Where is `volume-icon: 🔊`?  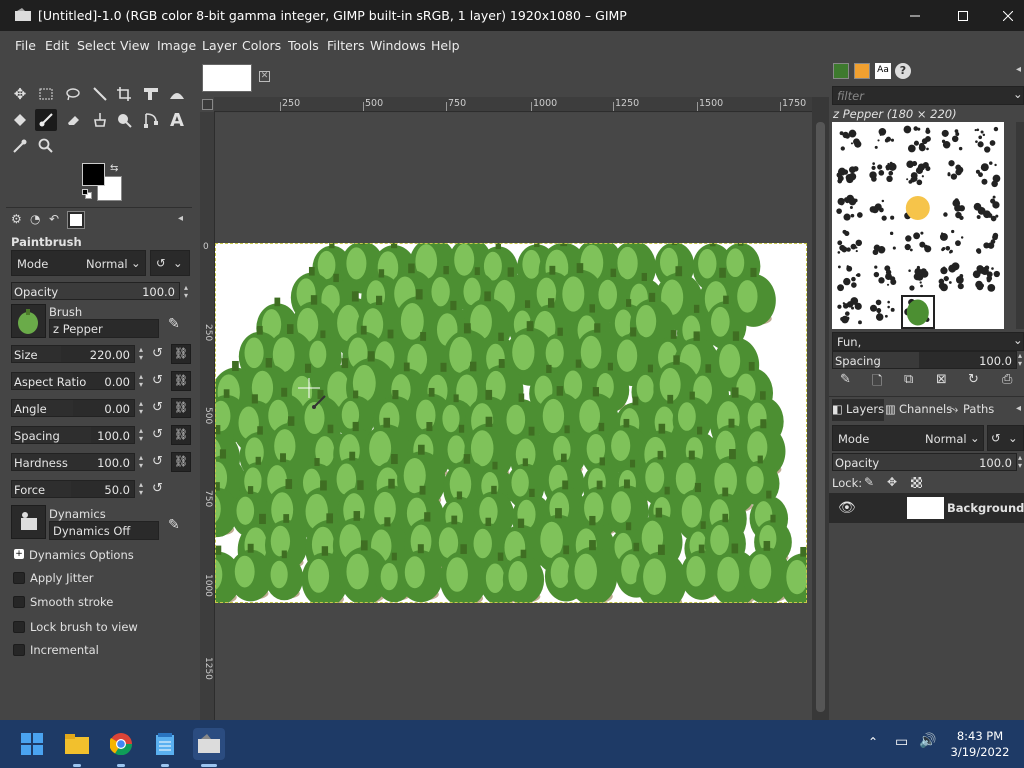 volume-icon: 🔊 is located at coordinates (927, 741).